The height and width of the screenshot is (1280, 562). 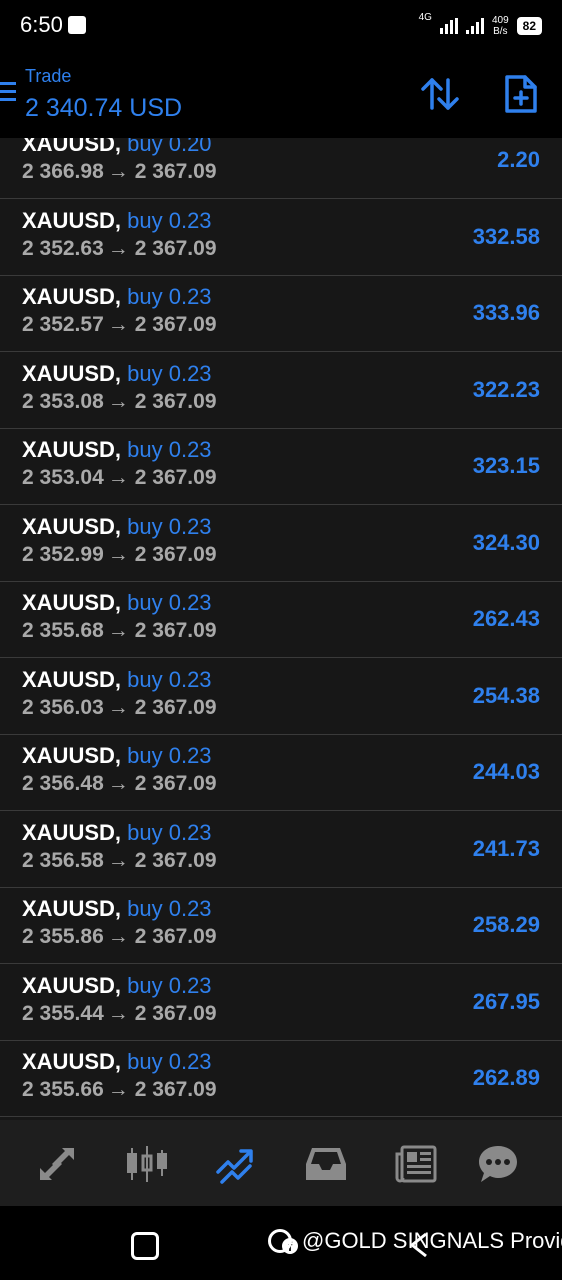 What do you see at coordinates (506, 1077) in the screenshot?
I see `position-profit: 262.89` at bounding box center [506, 1077].